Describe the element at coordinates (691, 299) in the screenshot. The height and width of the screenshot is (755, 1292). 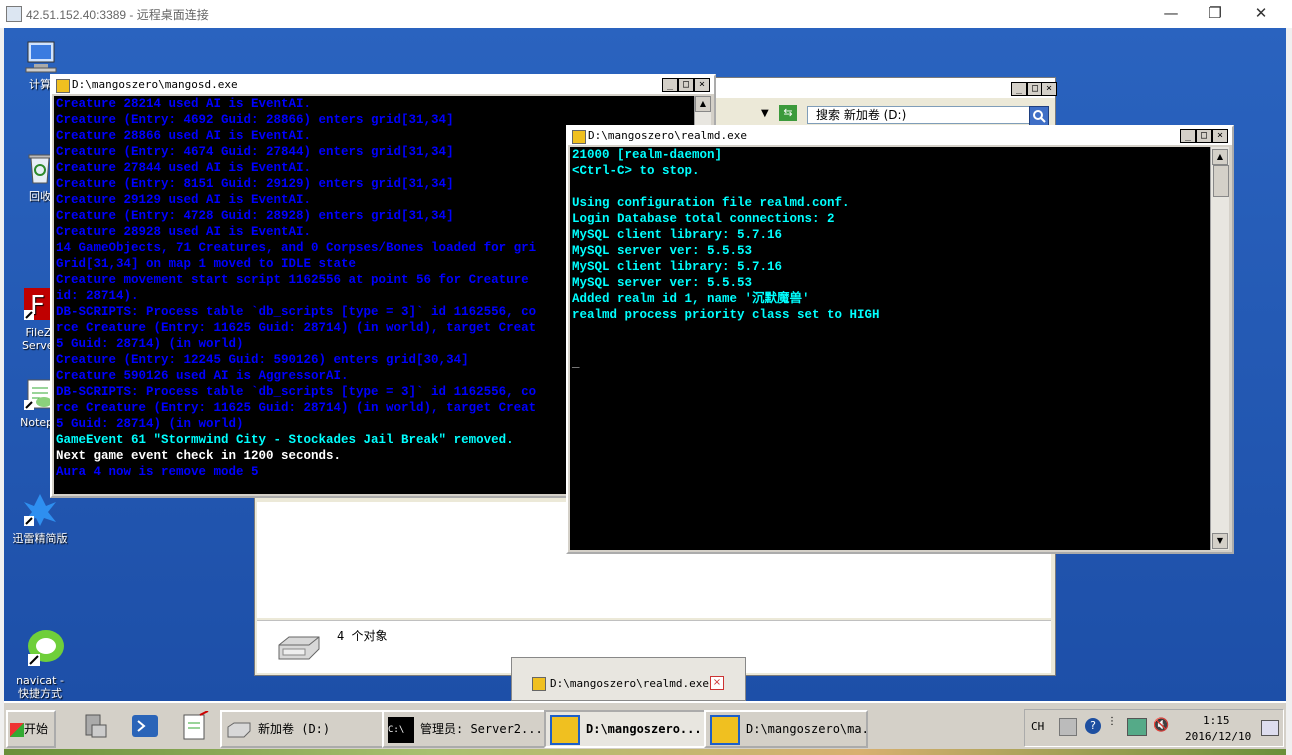
I see `console-line: Added realm id 1, name '沉默魔兽'` at that location.